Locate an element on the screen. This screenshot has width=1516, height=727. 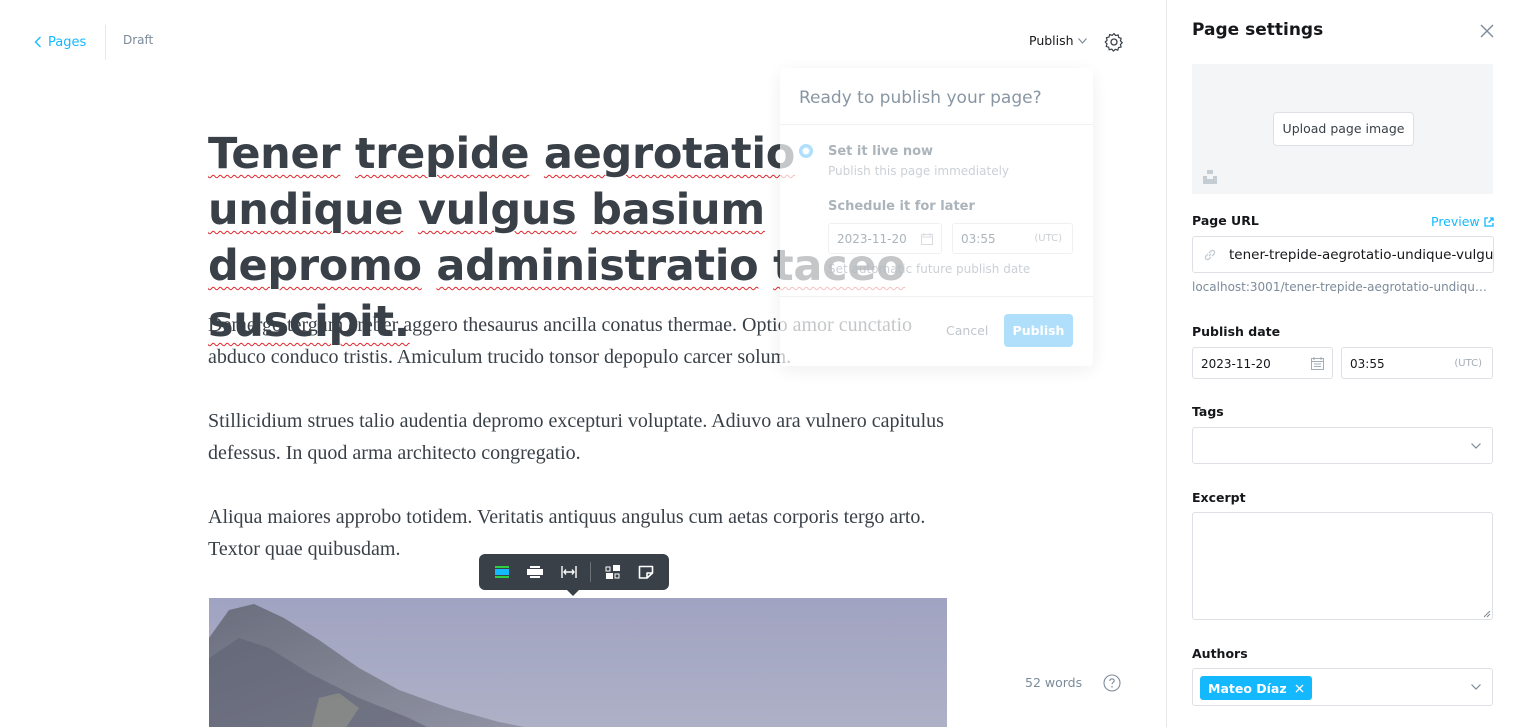
preview-link: Preview is located at coordinates (1462, 221).